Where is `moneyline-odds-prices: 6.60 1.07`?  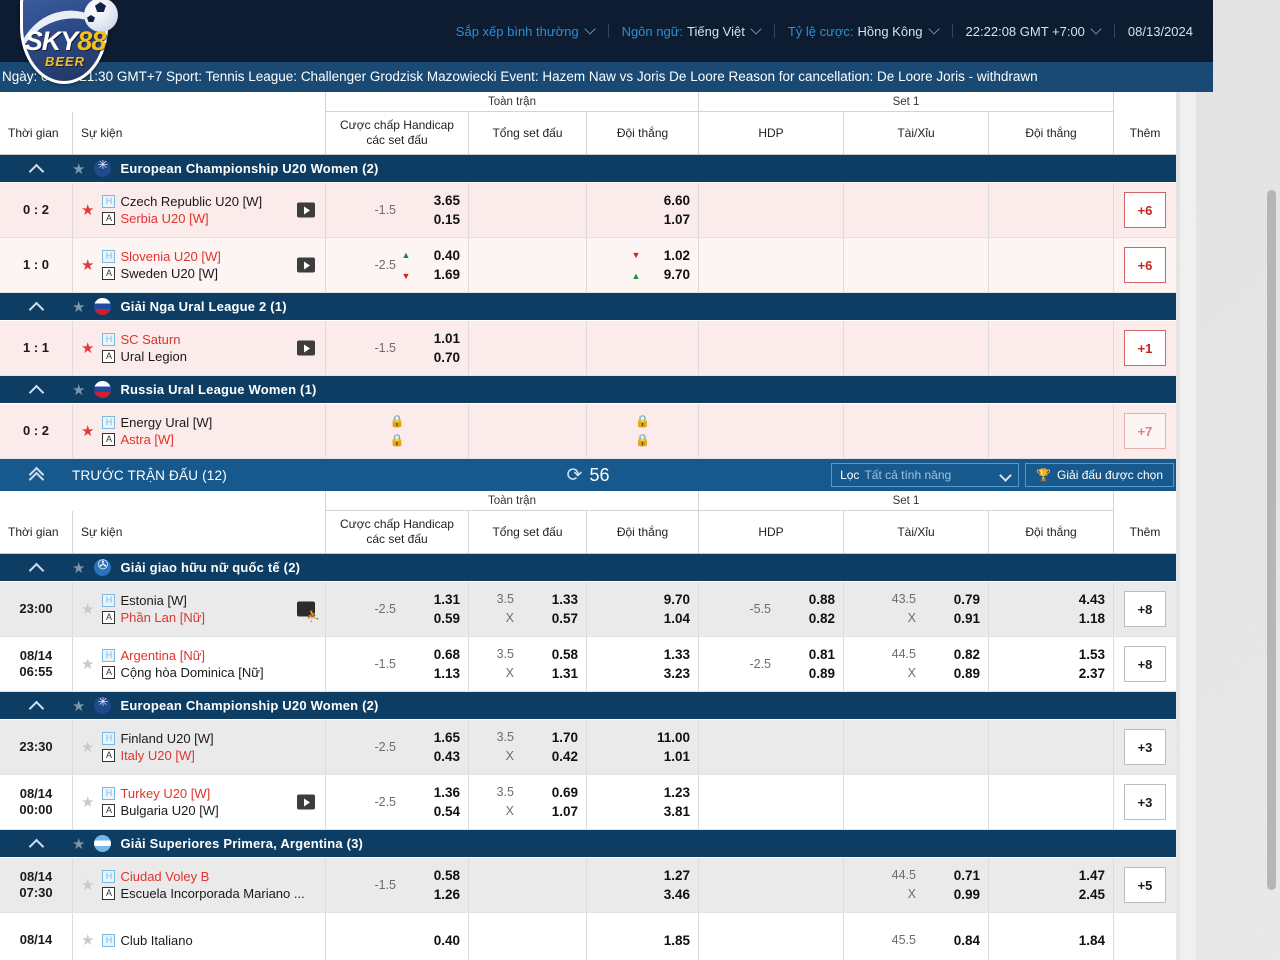
moneyline-odds-prices: 6.60 1.07 is located at coordinates (666, 210).